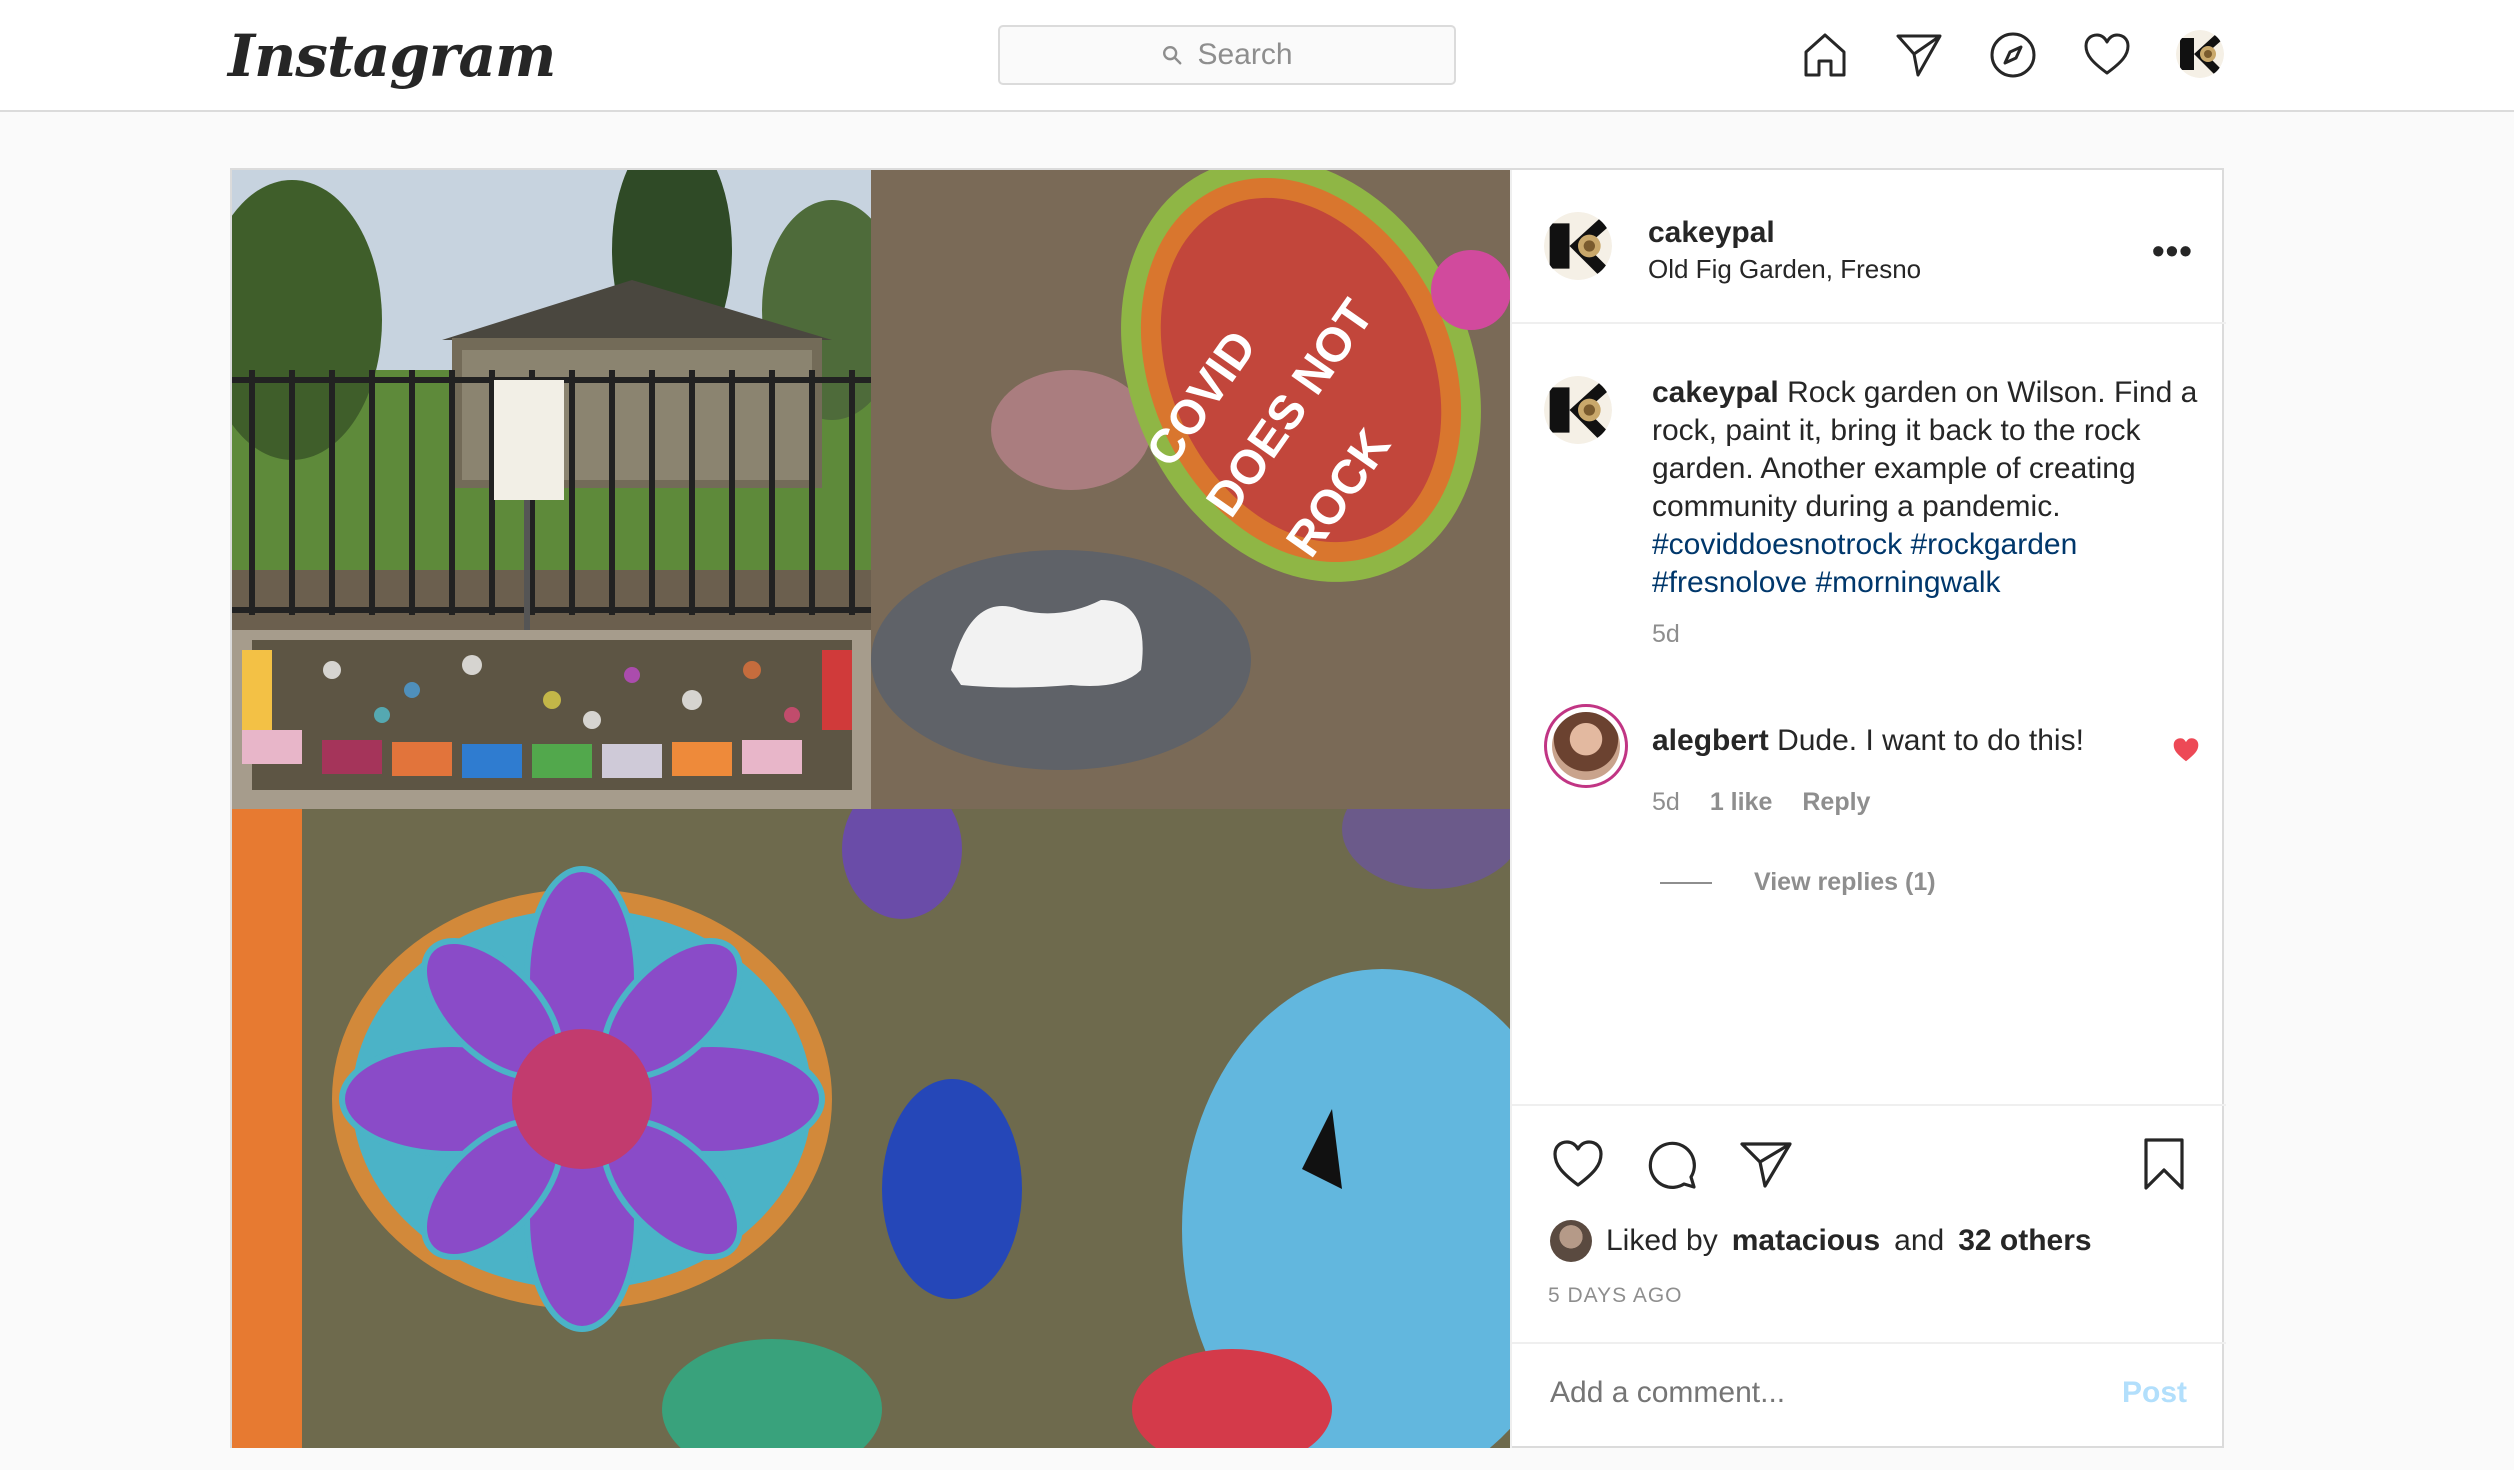 Image resolution: width=2514 pixels, height=1470 pixels. What do you see at coordinates (1711, 233) in the screenshot?
I see `author-username: cakeypal` at bounding box center [1711, 233].